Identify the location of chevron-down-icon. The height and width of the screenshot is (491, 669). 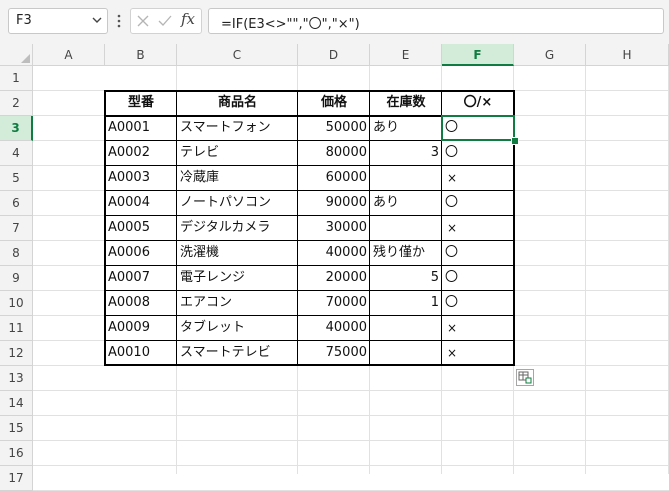
(97, 20).